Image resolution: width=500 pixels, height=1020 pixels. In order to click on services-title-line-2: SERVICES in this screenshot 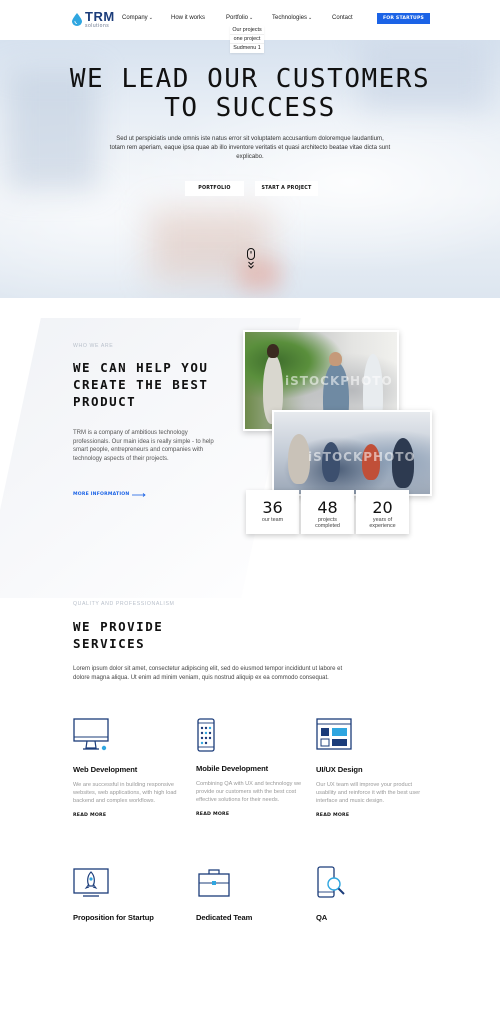, I will do `click(109, 643)`.